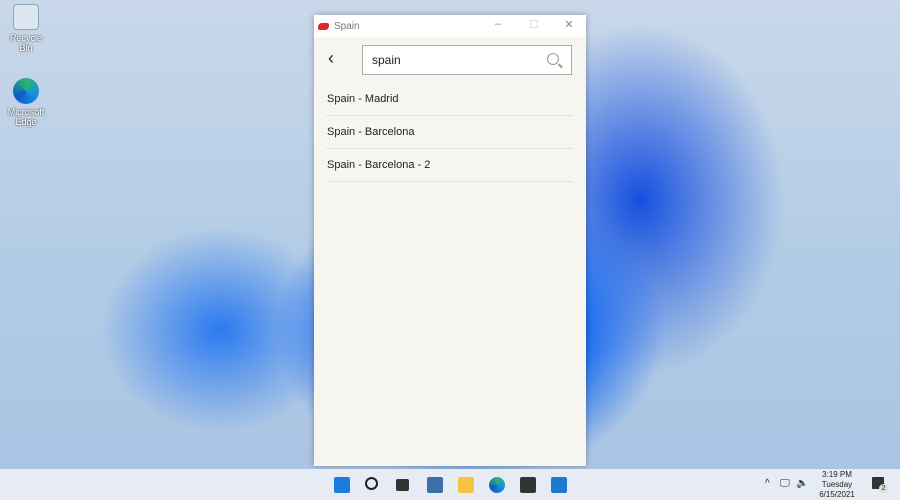 Image resolution: width=900 pixels, height=500 pixels. Describe the element at coordinates (559, 485) in the screenshot. I see `app-taskbar-icon` at that location.